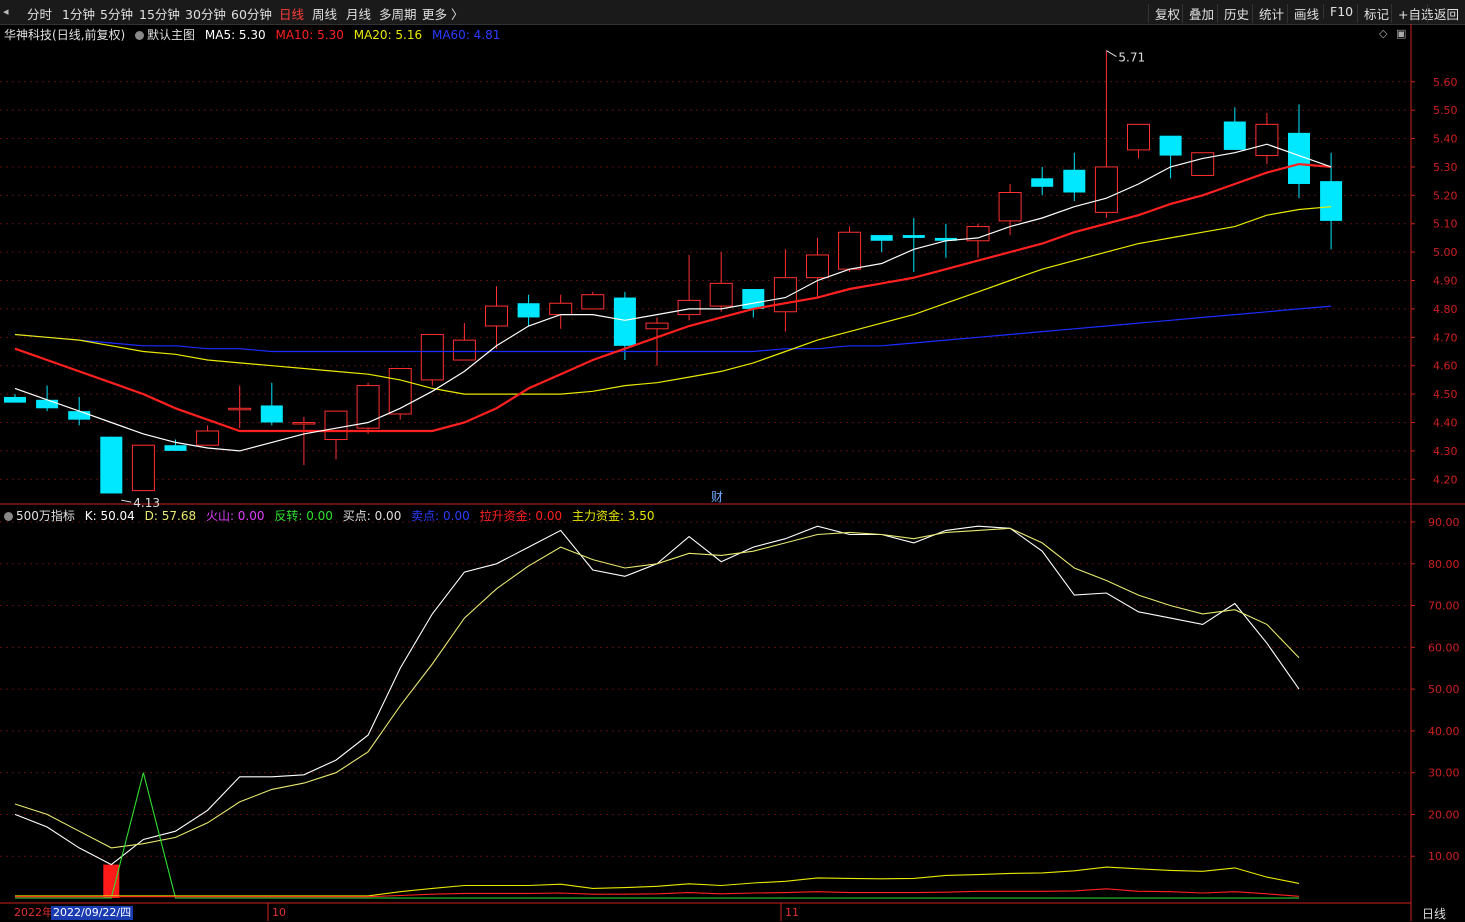  I want to click on low-marker-line, so click(126, 501).